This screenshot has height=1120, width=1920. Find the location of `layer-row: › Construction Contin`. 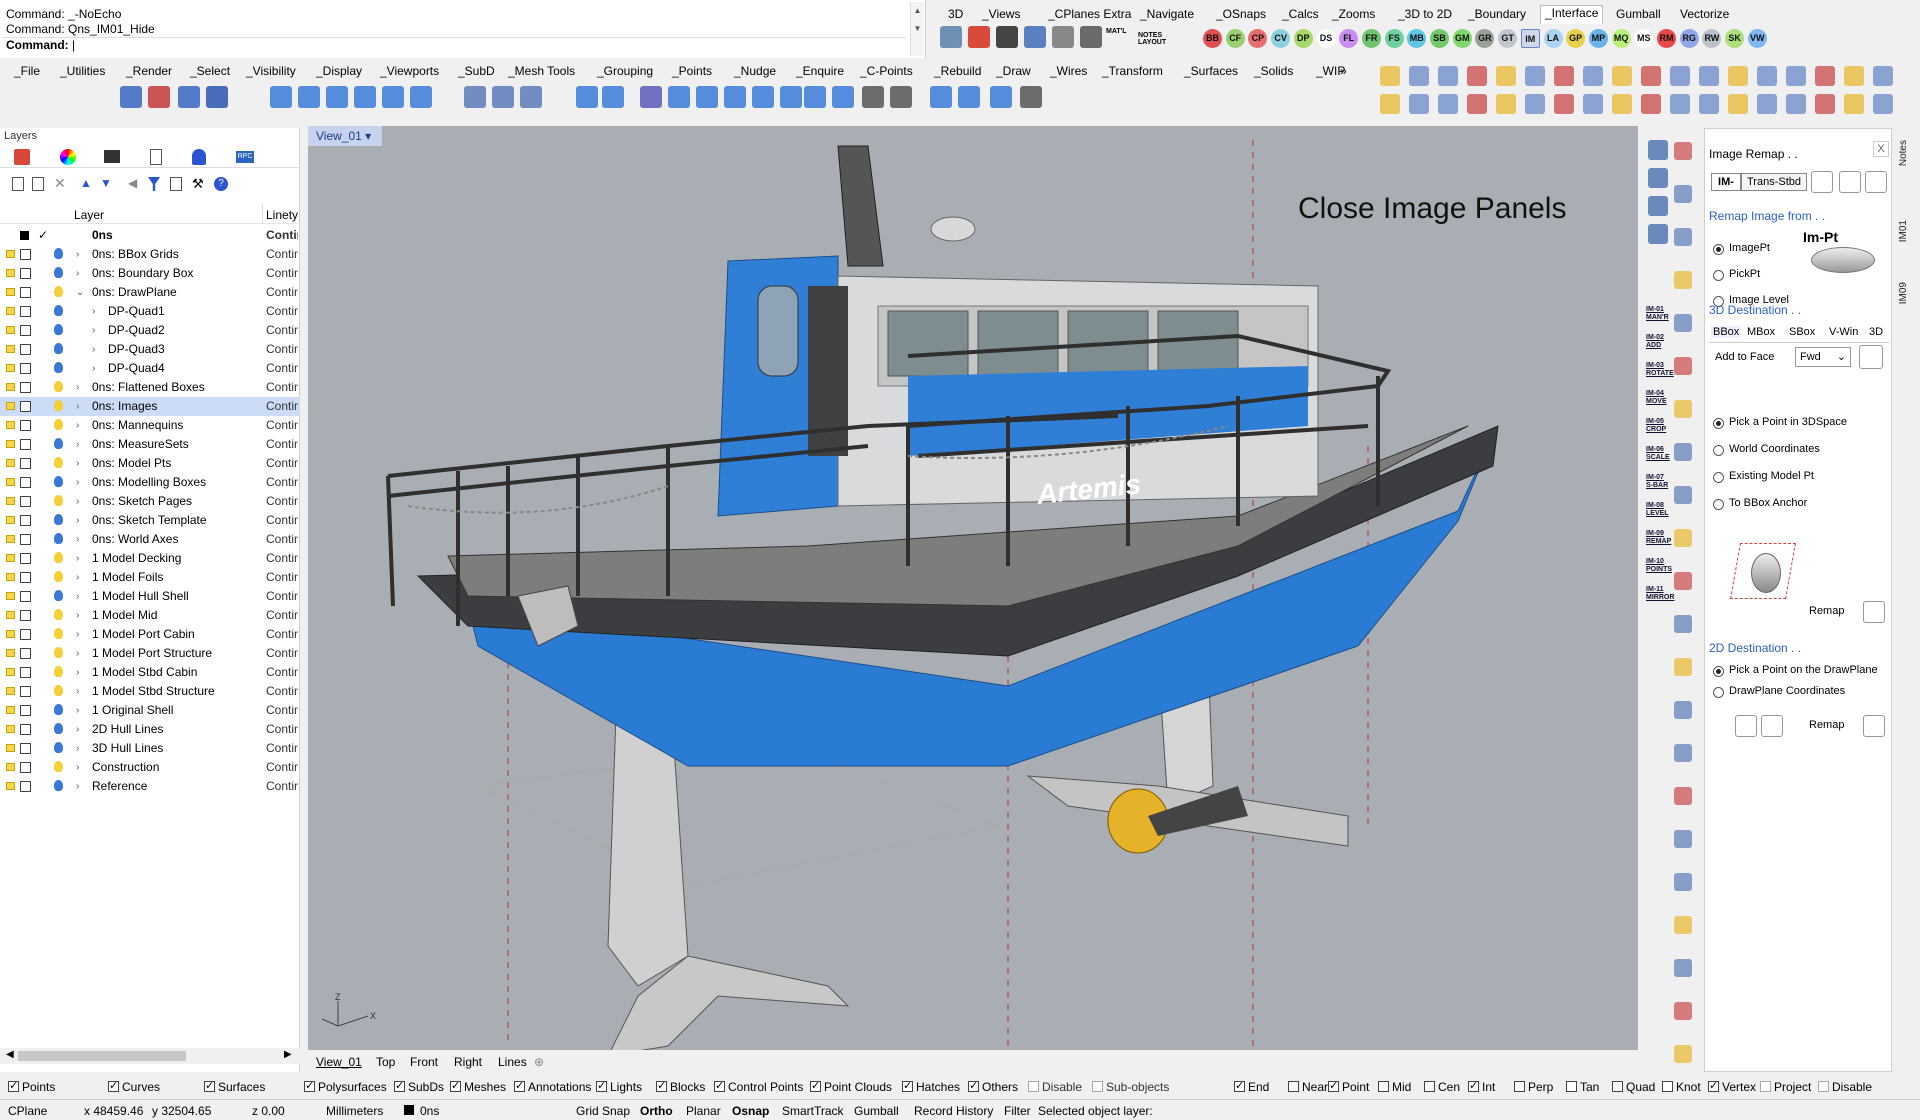

layer-row: › Construction Contin is located at coordinates (150, 767).